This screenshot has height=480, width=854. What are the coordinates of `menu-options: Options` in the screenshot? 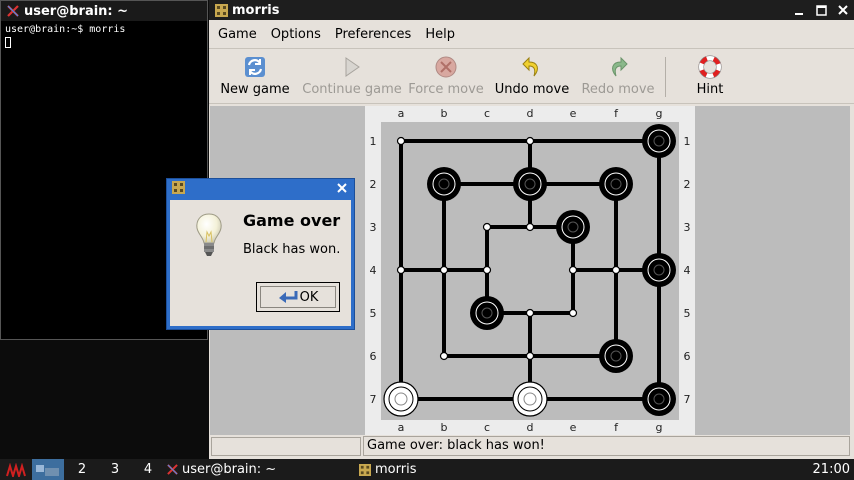 It's located at (296, 34).